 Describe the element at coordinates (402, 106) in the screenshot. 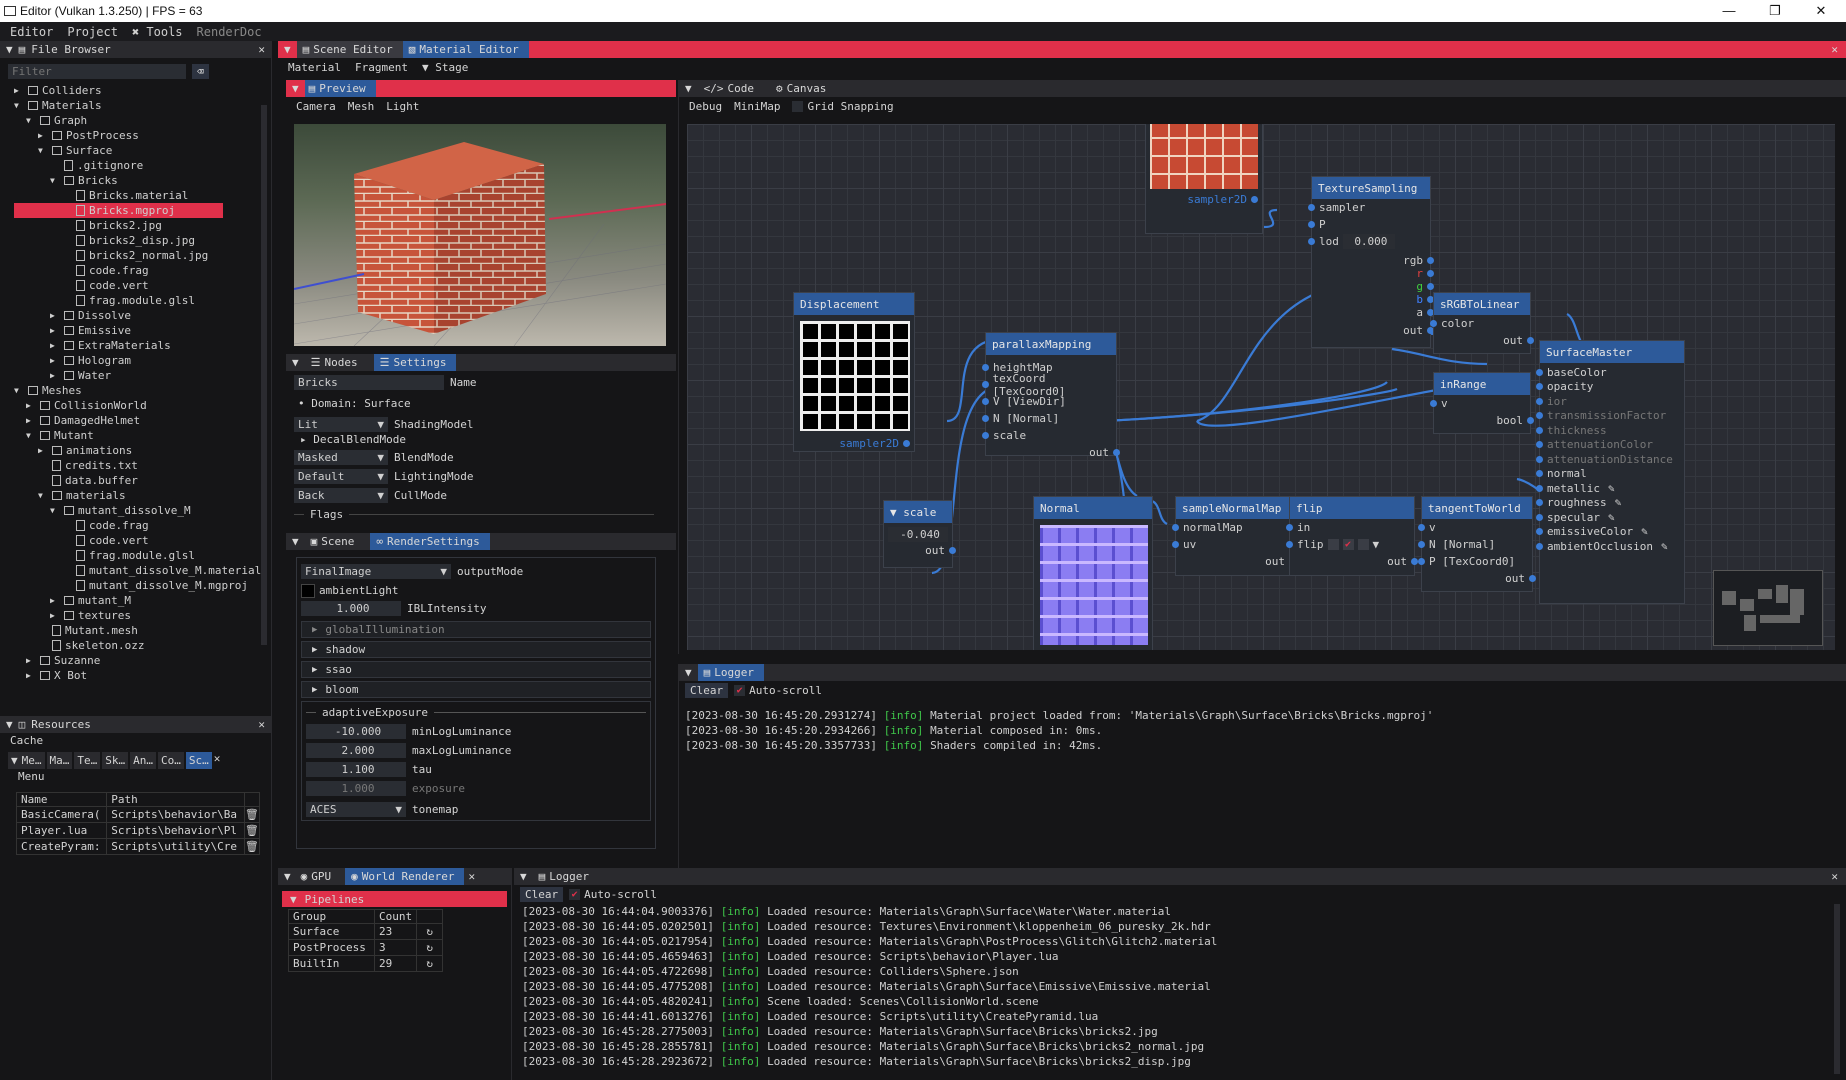

I see `menu-light: Light` at that location.